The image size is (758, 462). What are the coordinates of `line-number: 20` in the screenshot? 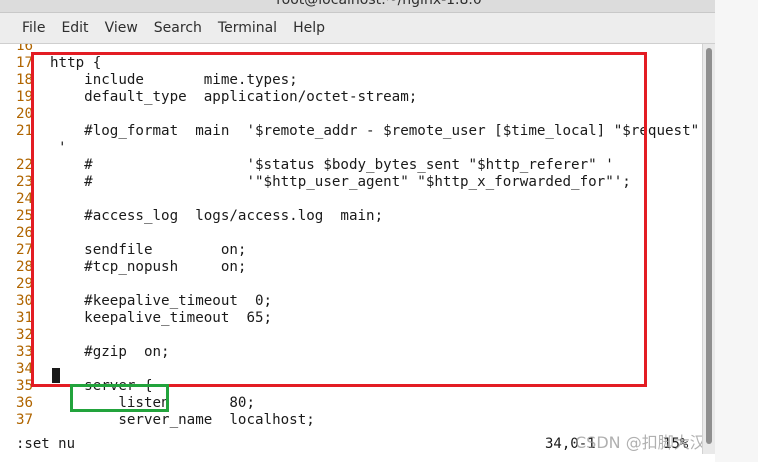 It's located at (25, 114).